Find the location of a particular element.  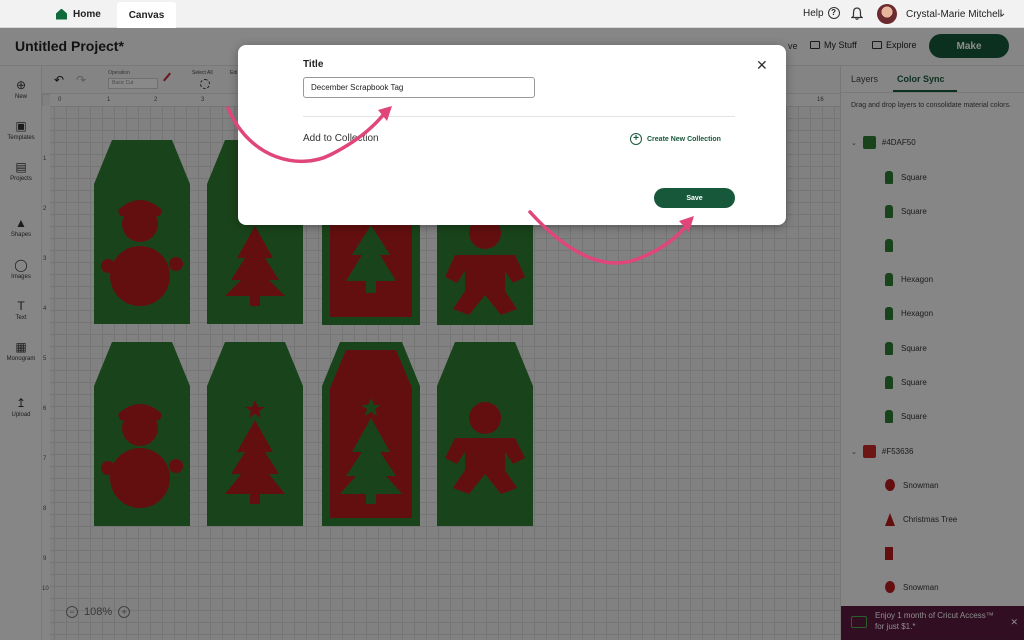

avatar is located at coordinates (887, 14).